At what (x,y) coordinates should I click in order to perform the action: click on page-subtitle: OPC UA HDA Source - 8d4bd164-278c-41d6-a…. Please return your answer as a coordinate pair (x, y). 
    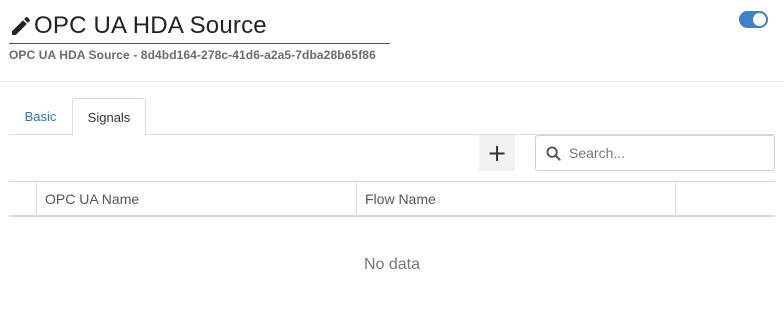
    Looking at the image, I should click on (192, 55).